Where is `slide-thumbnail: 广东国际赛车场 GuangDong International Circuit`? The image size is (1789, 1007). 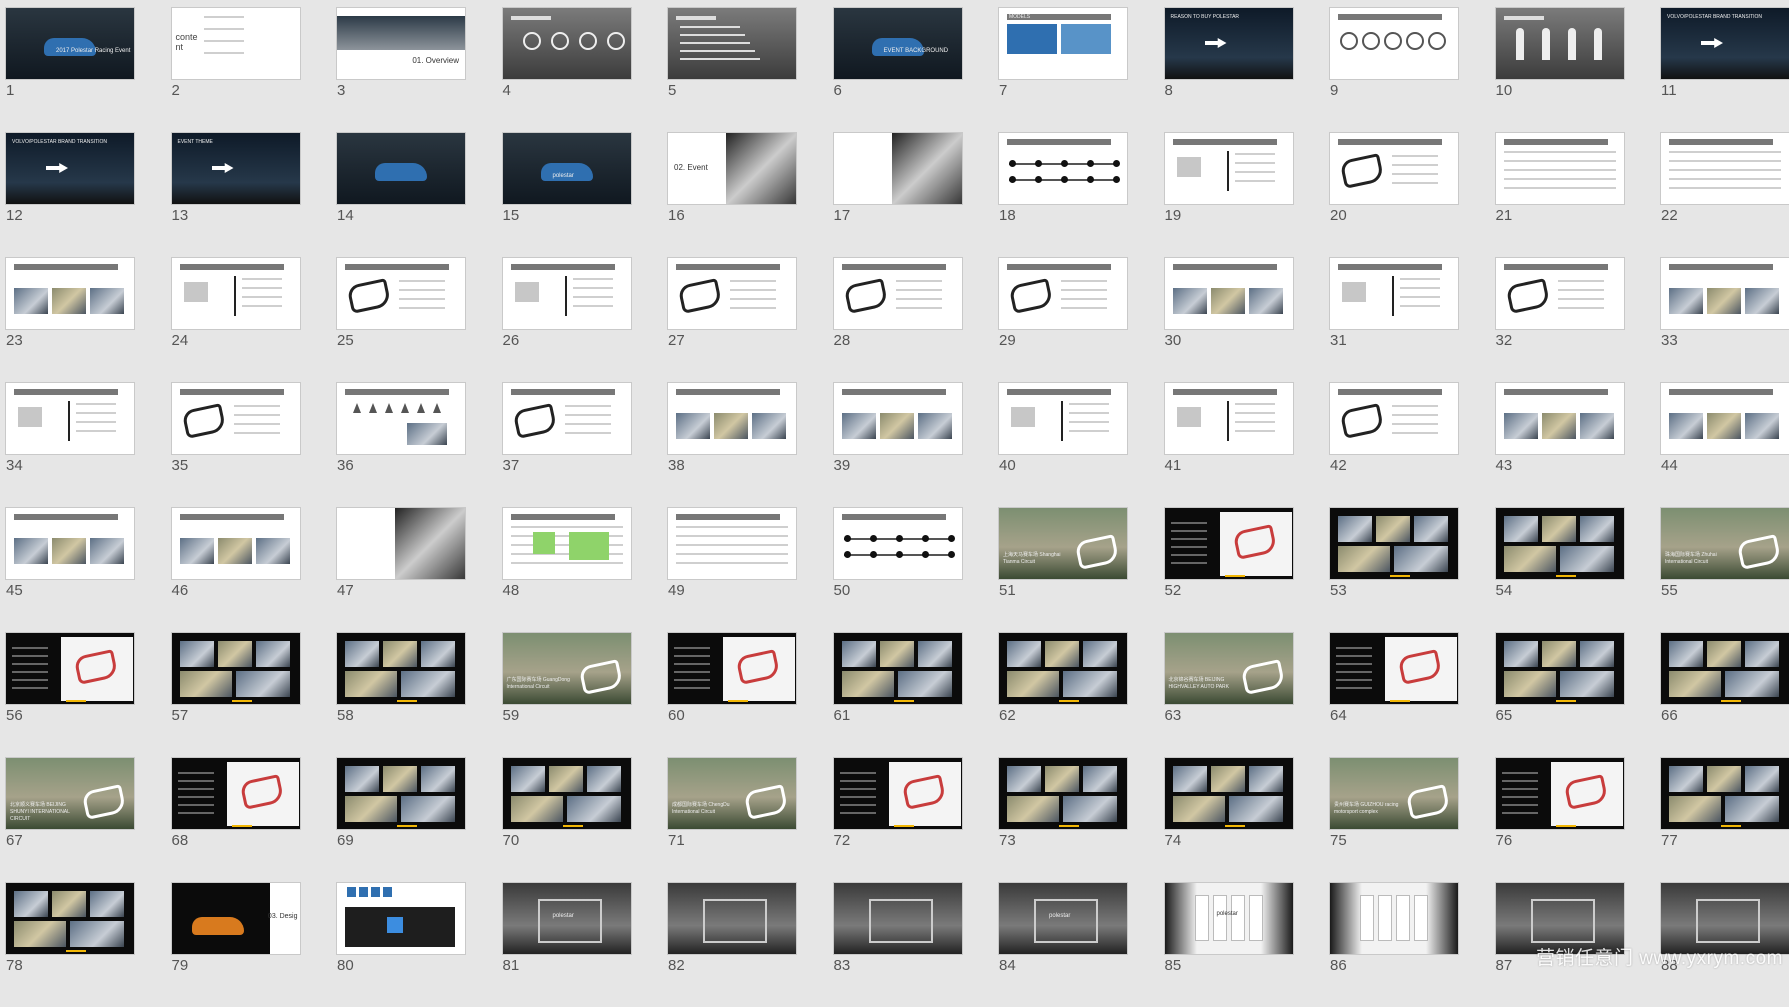 slide-thumbnail: 广东国际赛车场 GuangDong International Circuit is located at coordinates (566, 668).